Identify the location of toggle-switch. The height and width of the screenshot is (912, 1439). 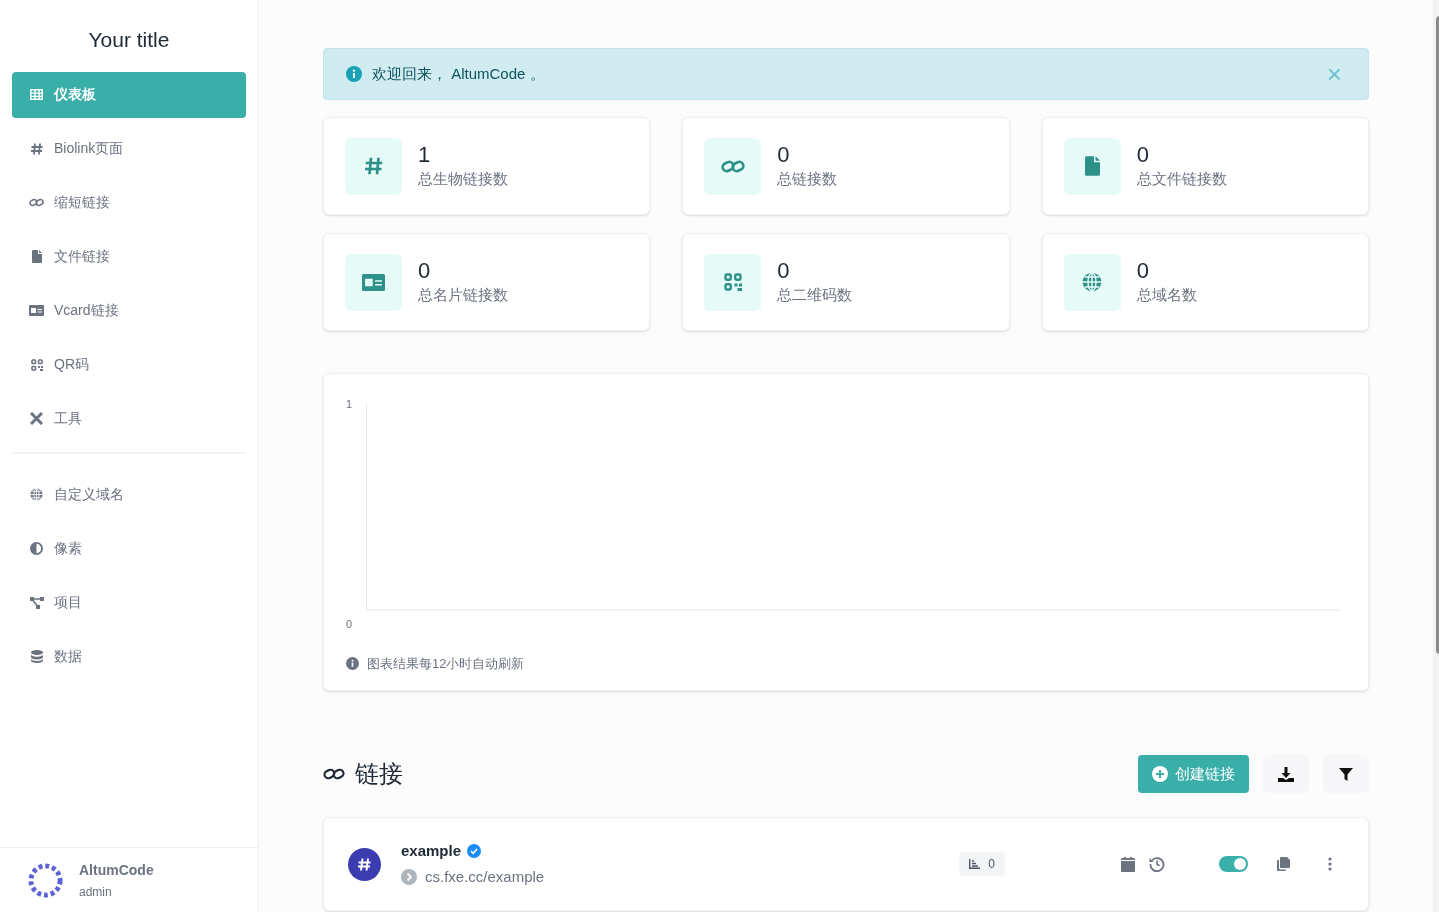
(1233, 864).